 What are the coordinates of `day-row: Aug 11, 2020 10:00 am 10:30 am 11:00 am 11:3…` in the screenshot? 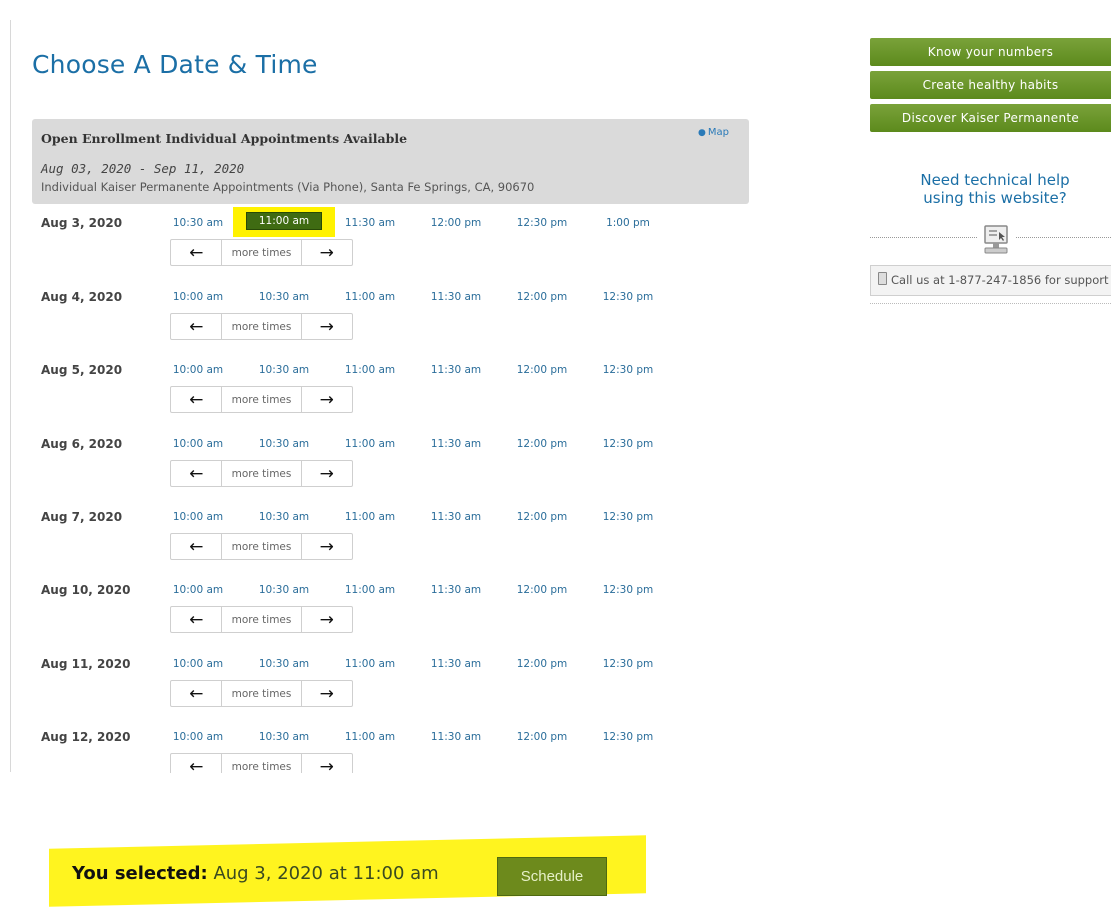 It's located at (390, 692).